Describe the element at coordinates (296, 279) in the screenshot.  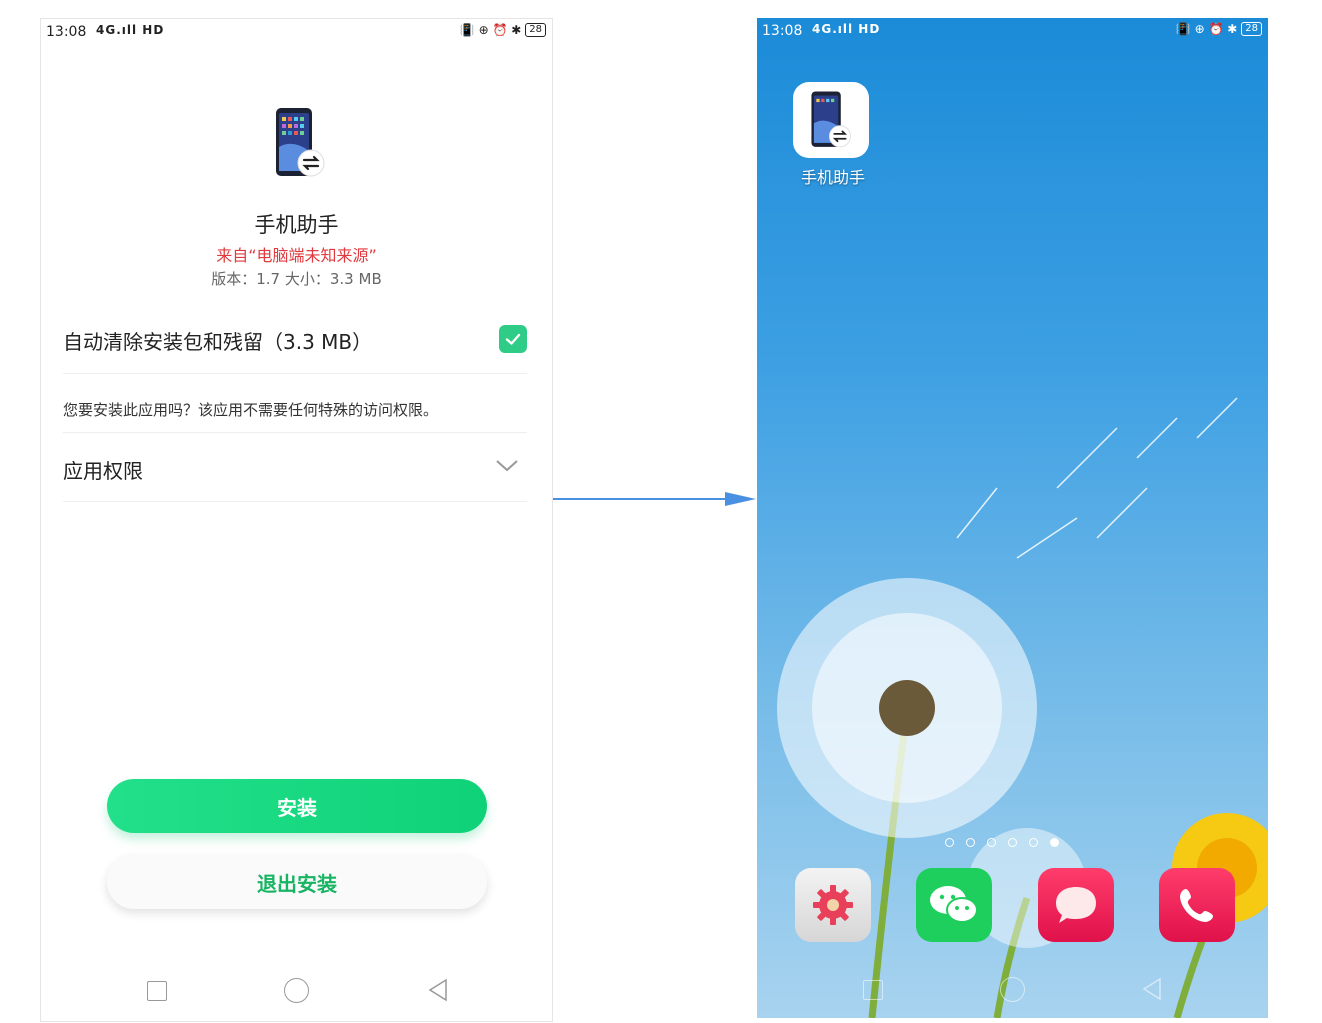
I see `app-version-size: 版本：1.7 大小：3.3 MB` at that location.